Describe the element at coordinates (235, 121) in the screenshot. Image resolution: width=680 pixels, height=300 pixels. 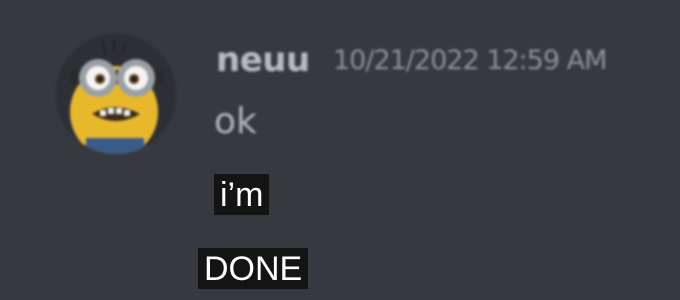
I see `message-text: ok` at that location.